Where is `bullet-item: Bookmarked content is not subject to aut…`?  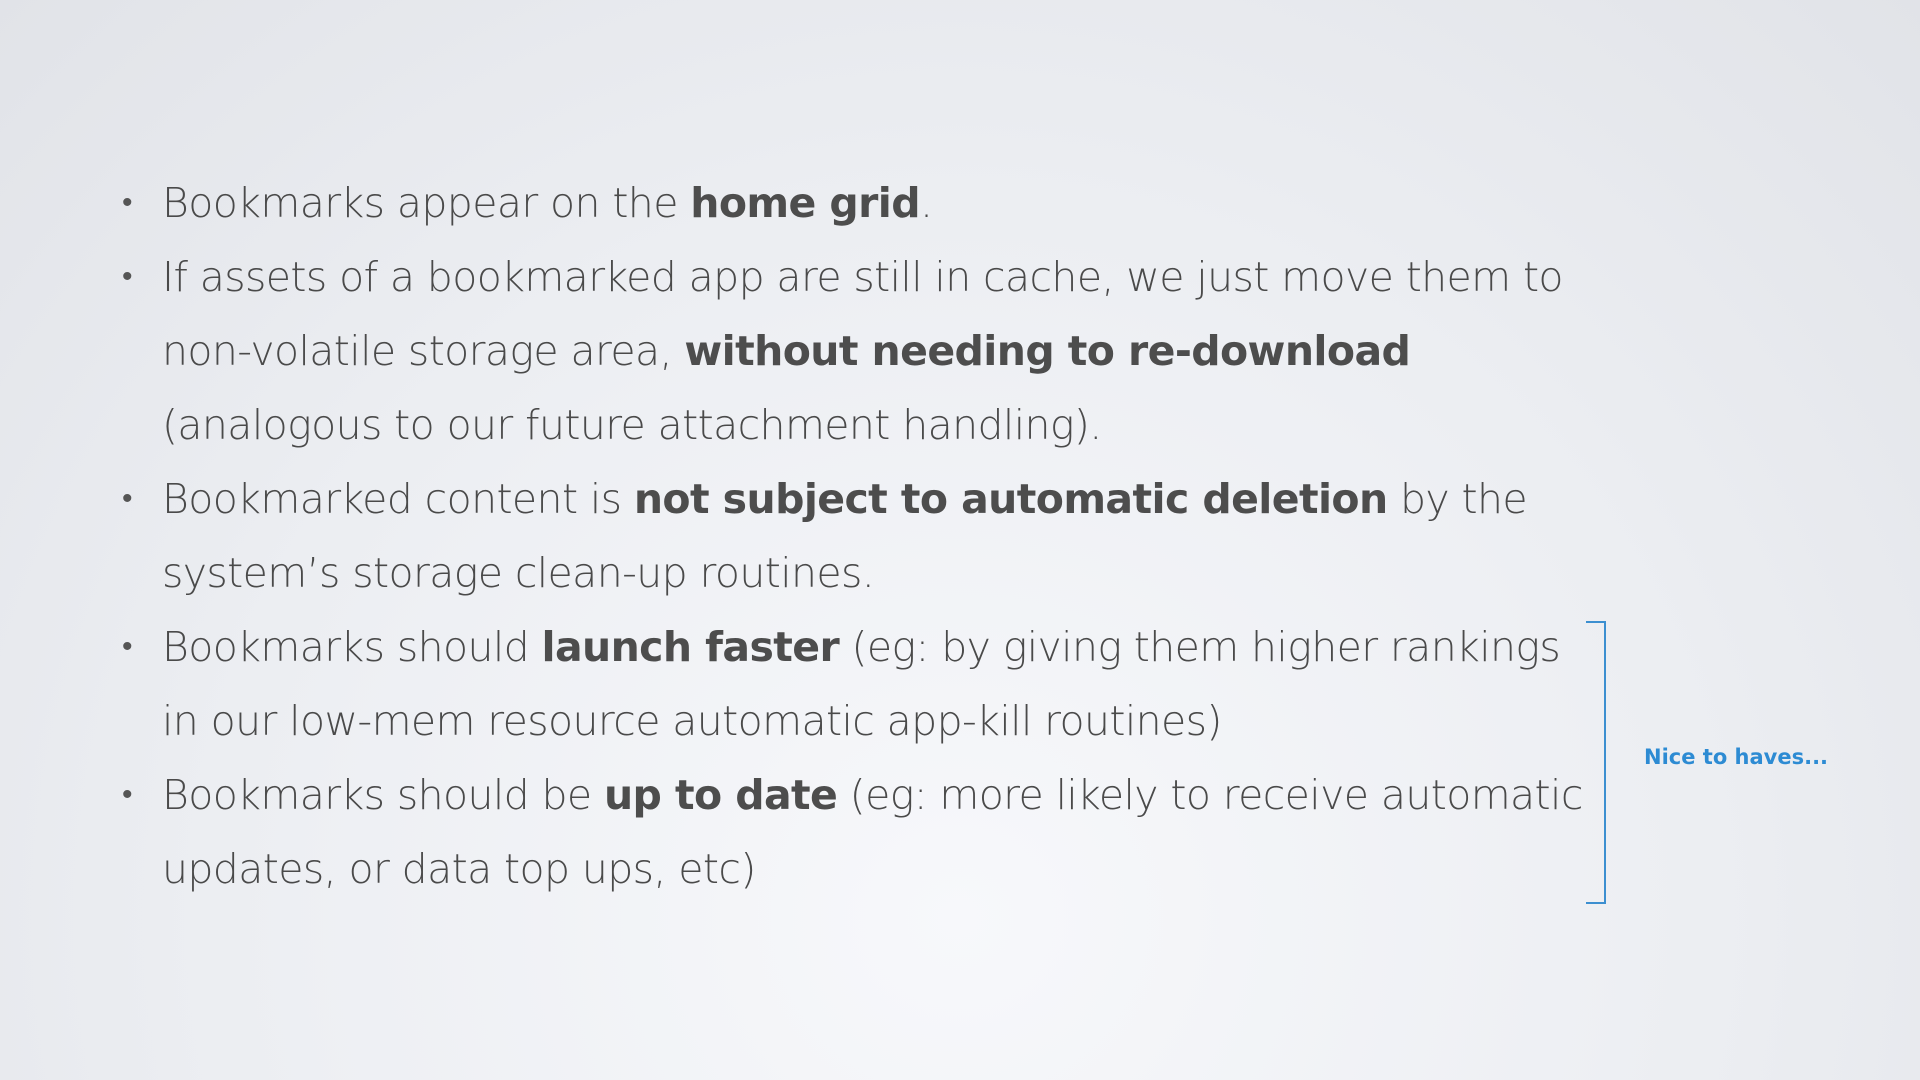
bullet-item: Bookmarked content is not subject to aut… is located at coordinates (855, 536).